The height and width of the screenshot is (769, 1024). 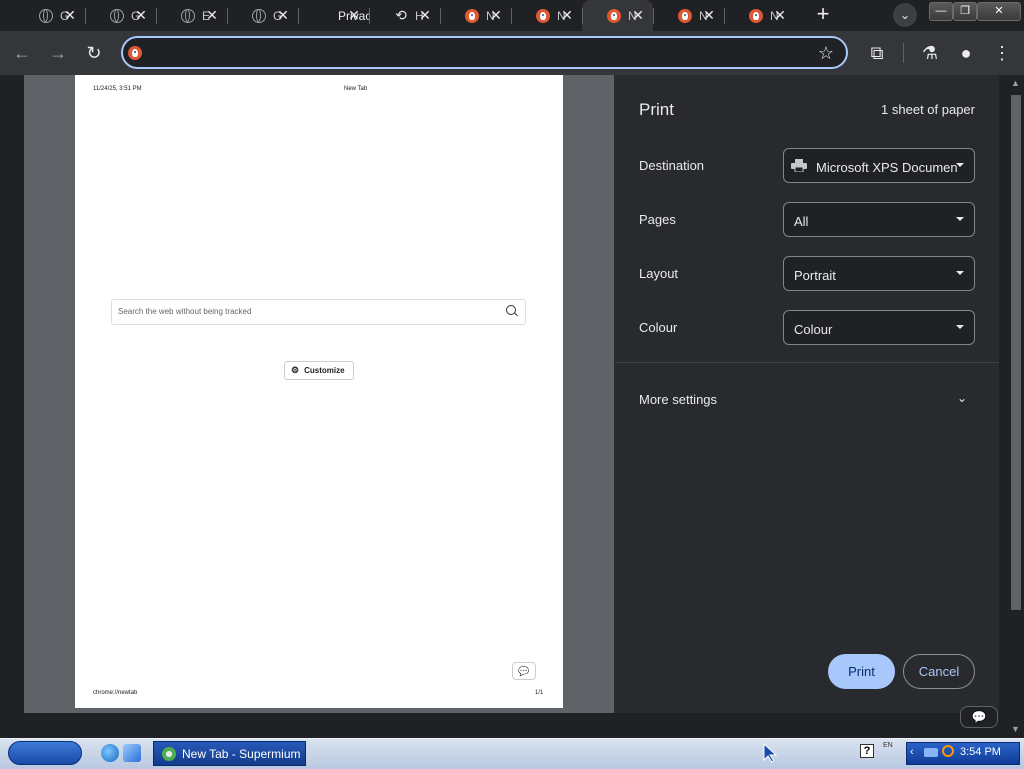 I want to click on preview-customize-button: ⚙ Customize, so click(x=319, y=370).